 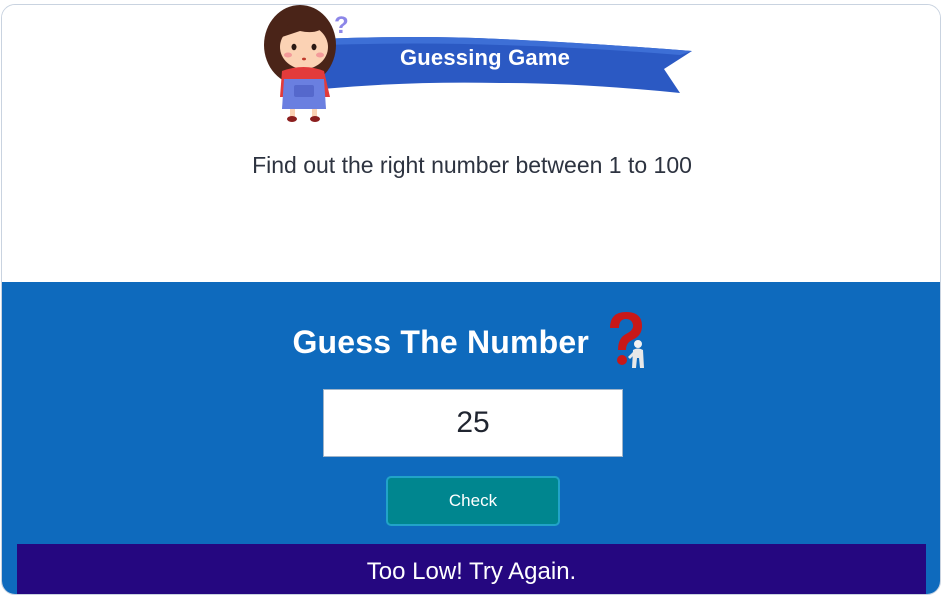 I want to click on banner-title: Guessing Game, so click(x=485, y=57).